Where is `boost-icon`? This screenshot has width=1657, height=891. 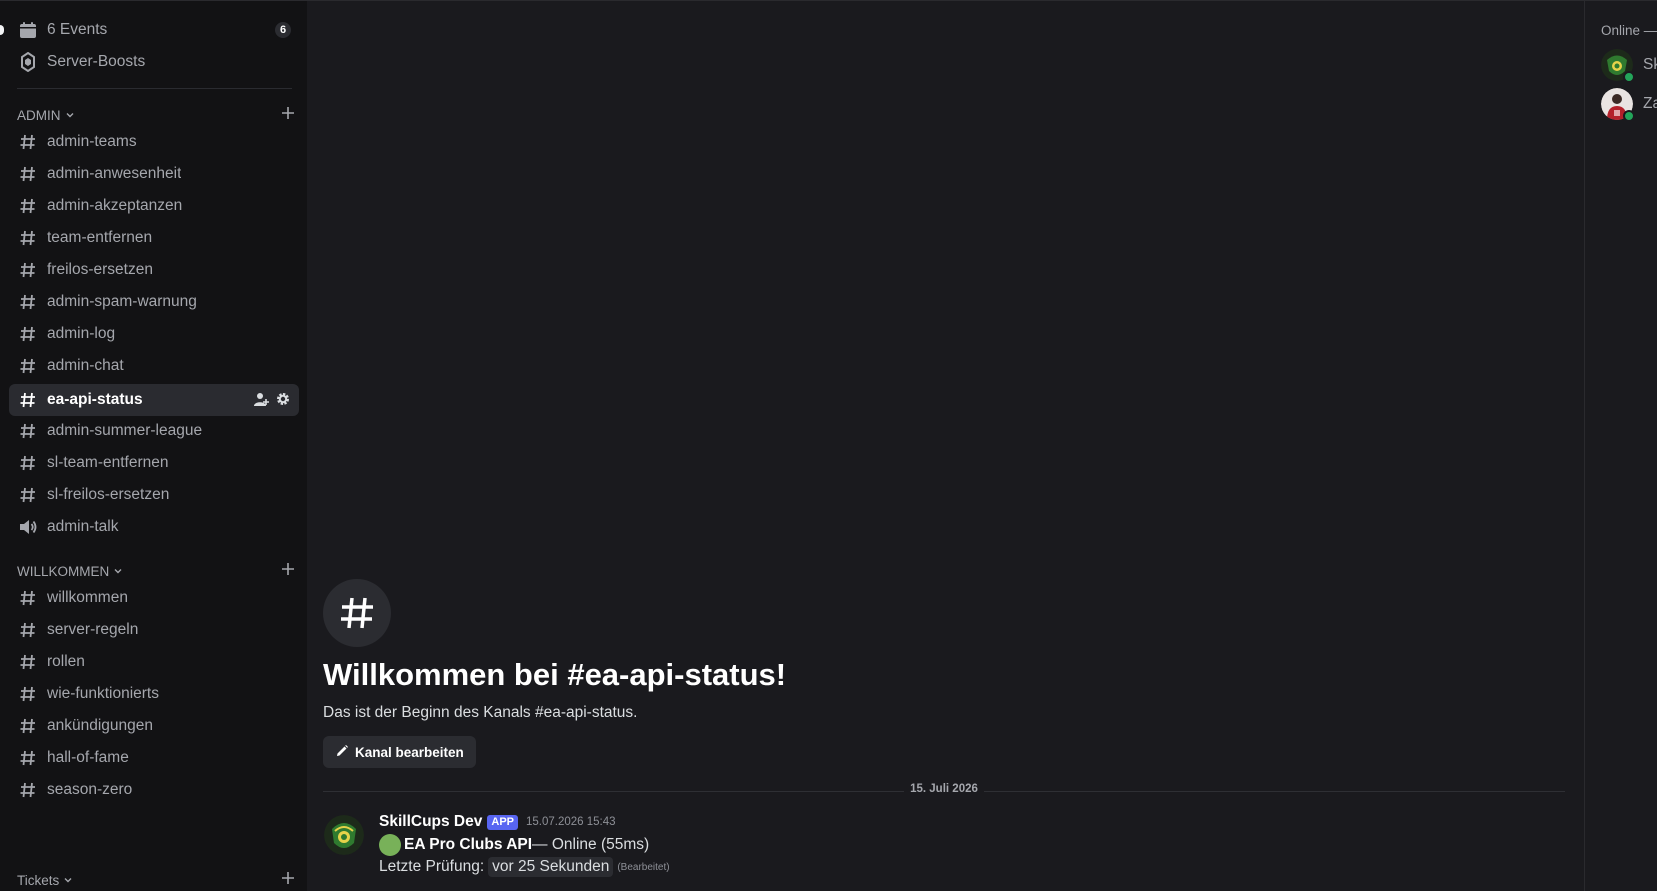
boost-icon is located at coordinates (28, 62).